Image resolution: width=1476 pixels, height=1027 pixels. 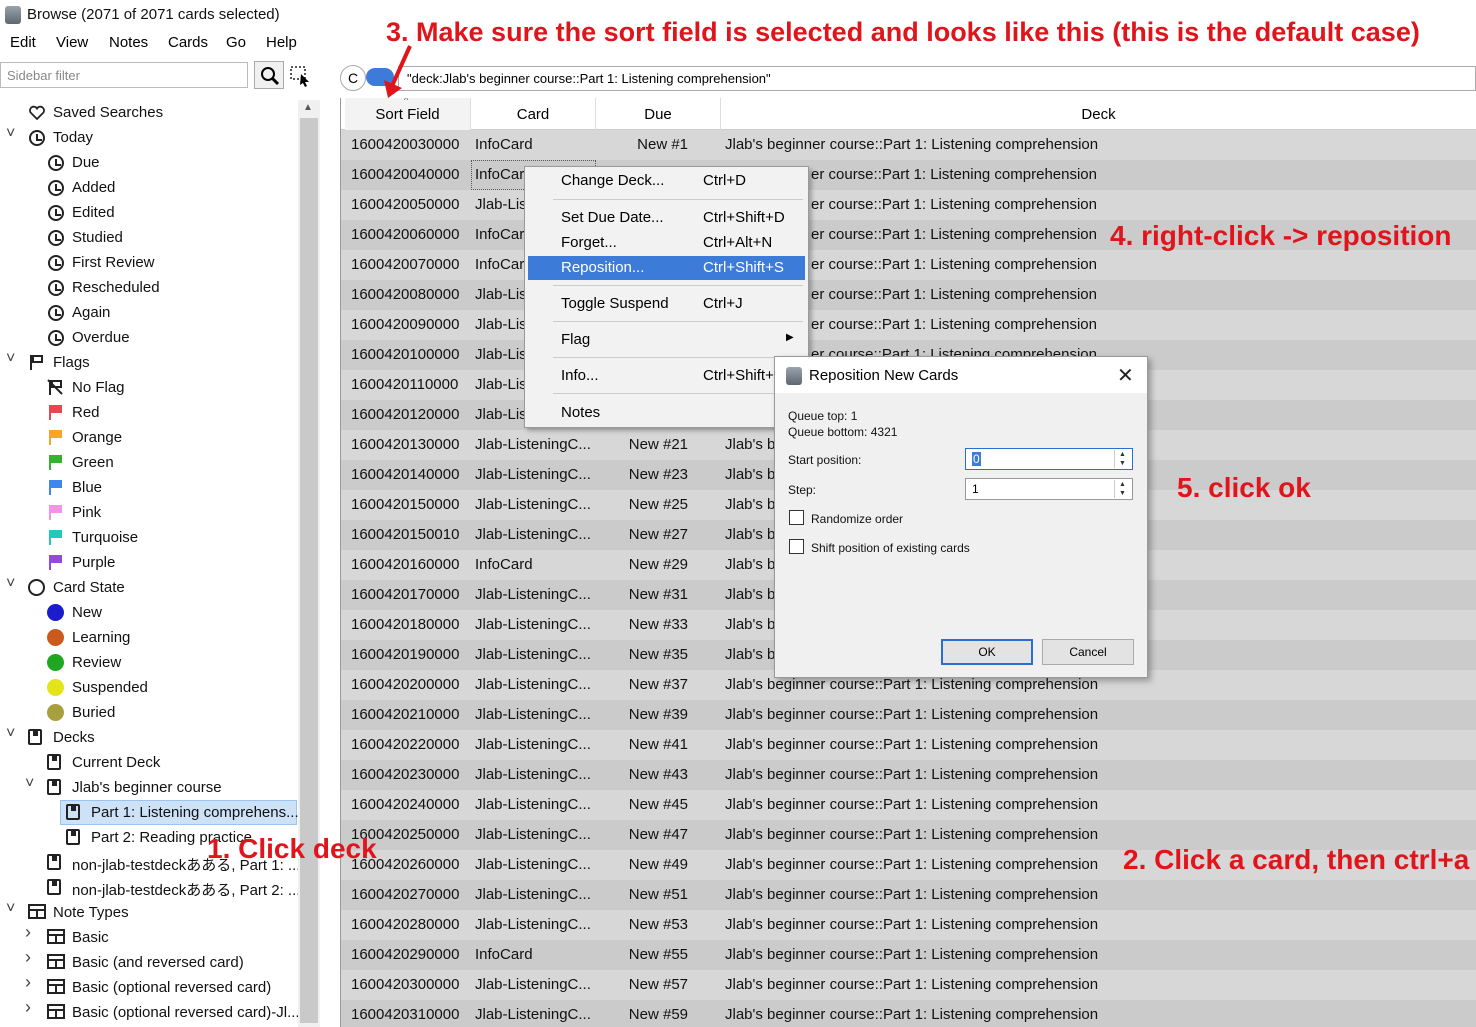 What do you see at coordinates (658, 114) in the screenshot?
I see `column-header-due: Due` at bounding box center [658, 114].